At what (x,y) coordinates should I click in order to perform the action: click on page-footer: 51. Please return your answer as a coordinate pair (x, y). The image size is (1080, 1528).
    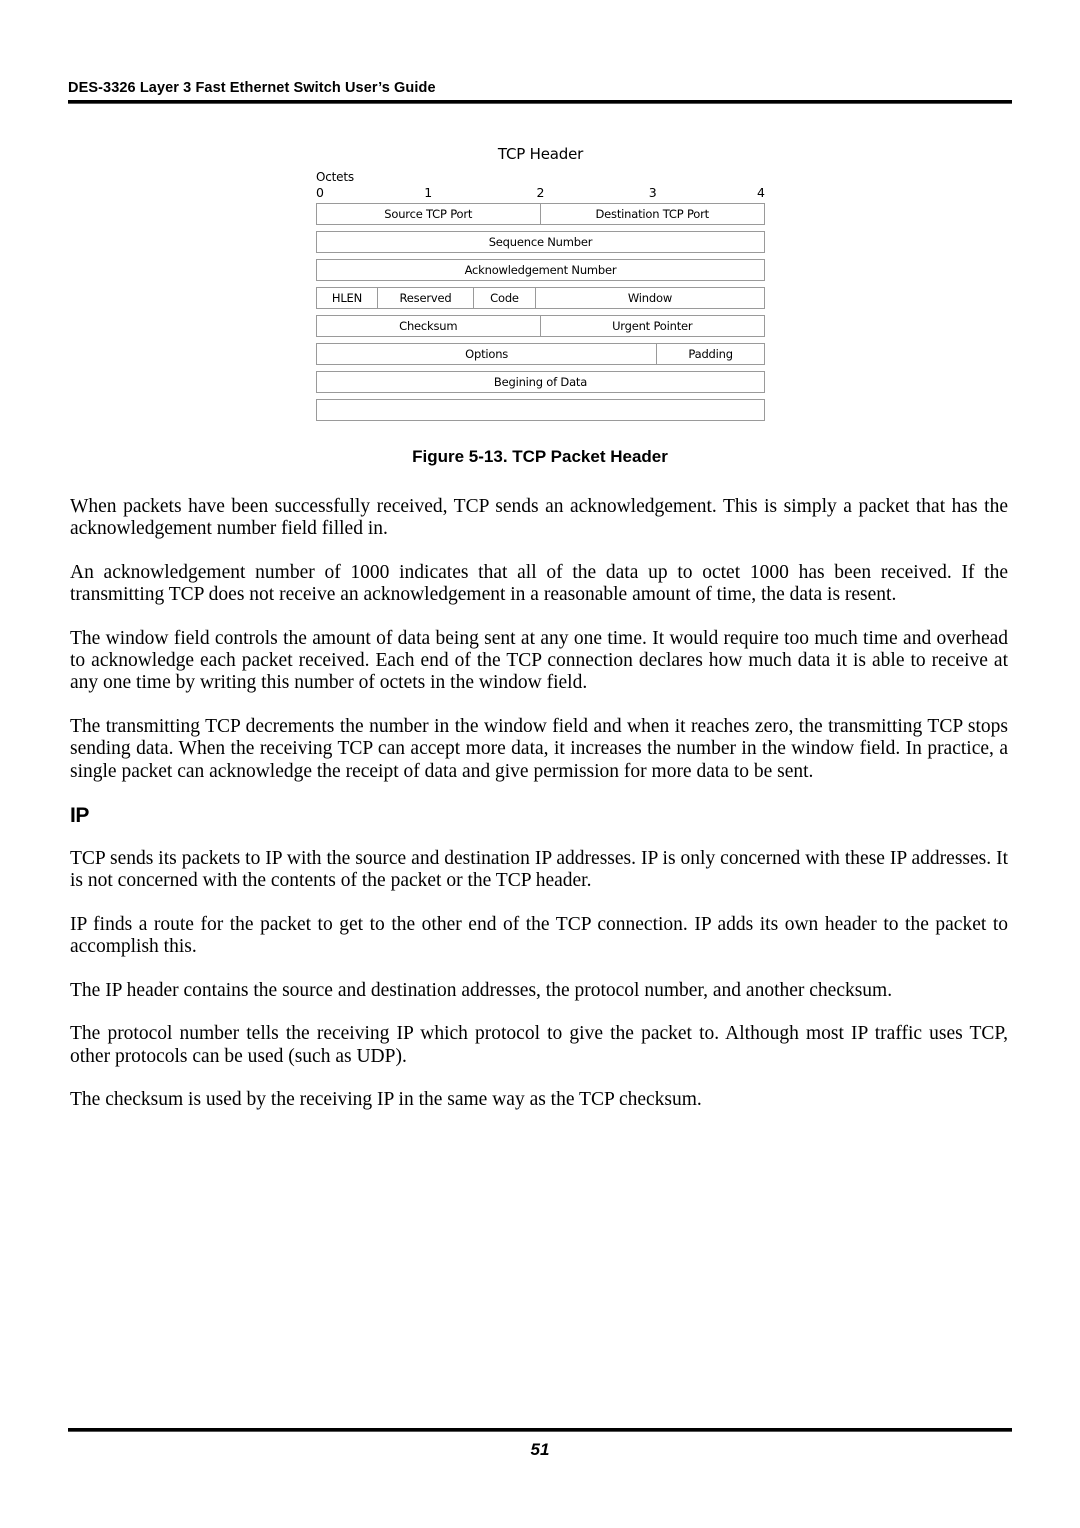
    Looking at the image, I should click on (540, 1444).